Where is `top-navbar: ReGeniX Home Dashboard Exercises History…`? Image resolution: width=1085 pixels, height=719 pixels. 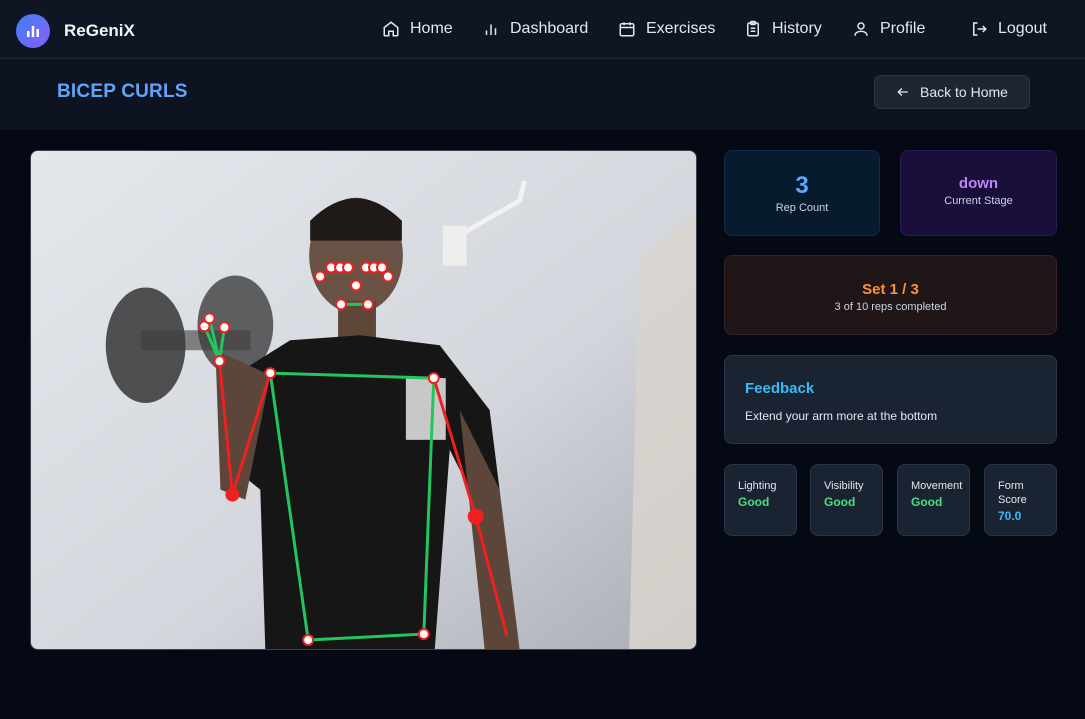
top-navbar: ReGeniX Home Dashboard Exercises History… is located at coordinates (542, 29).